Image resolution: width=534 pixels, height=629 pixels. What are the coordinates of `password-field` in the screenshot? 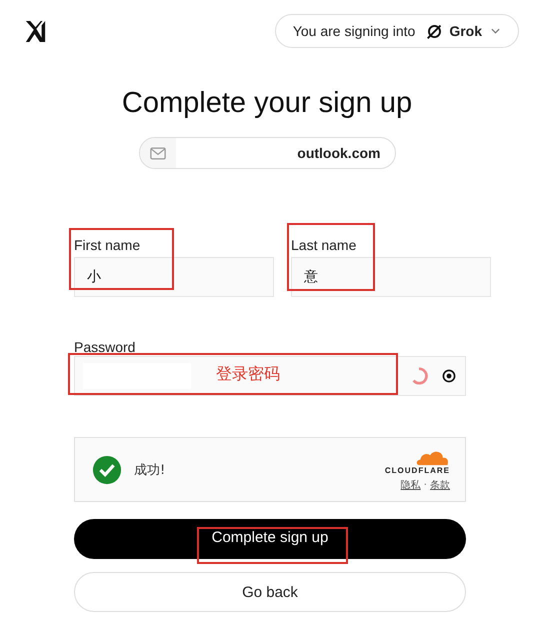 It's located at (270, 376).